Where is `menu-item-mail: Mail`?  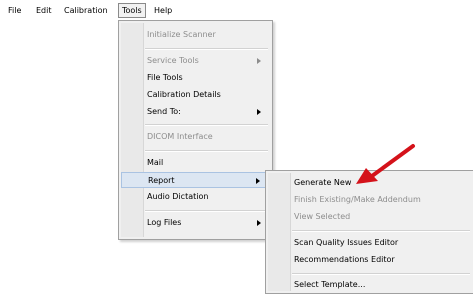
menu-item-mail: Mail is located at coordinates (195, 163).